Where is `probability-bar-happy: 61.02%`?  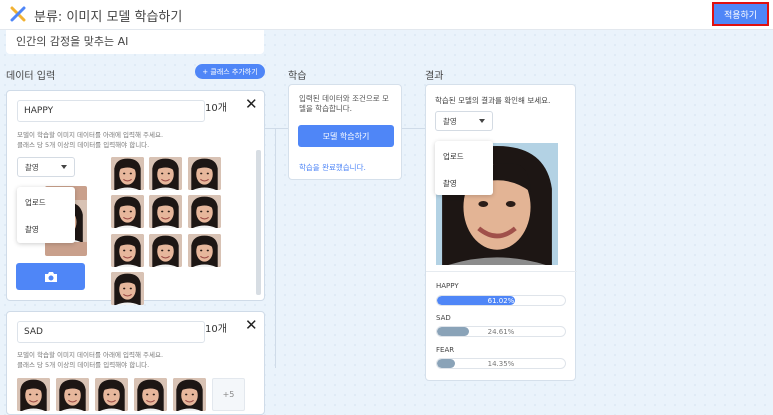 probability-bar-happy: 61.02% is located at coordinates (501, 300).